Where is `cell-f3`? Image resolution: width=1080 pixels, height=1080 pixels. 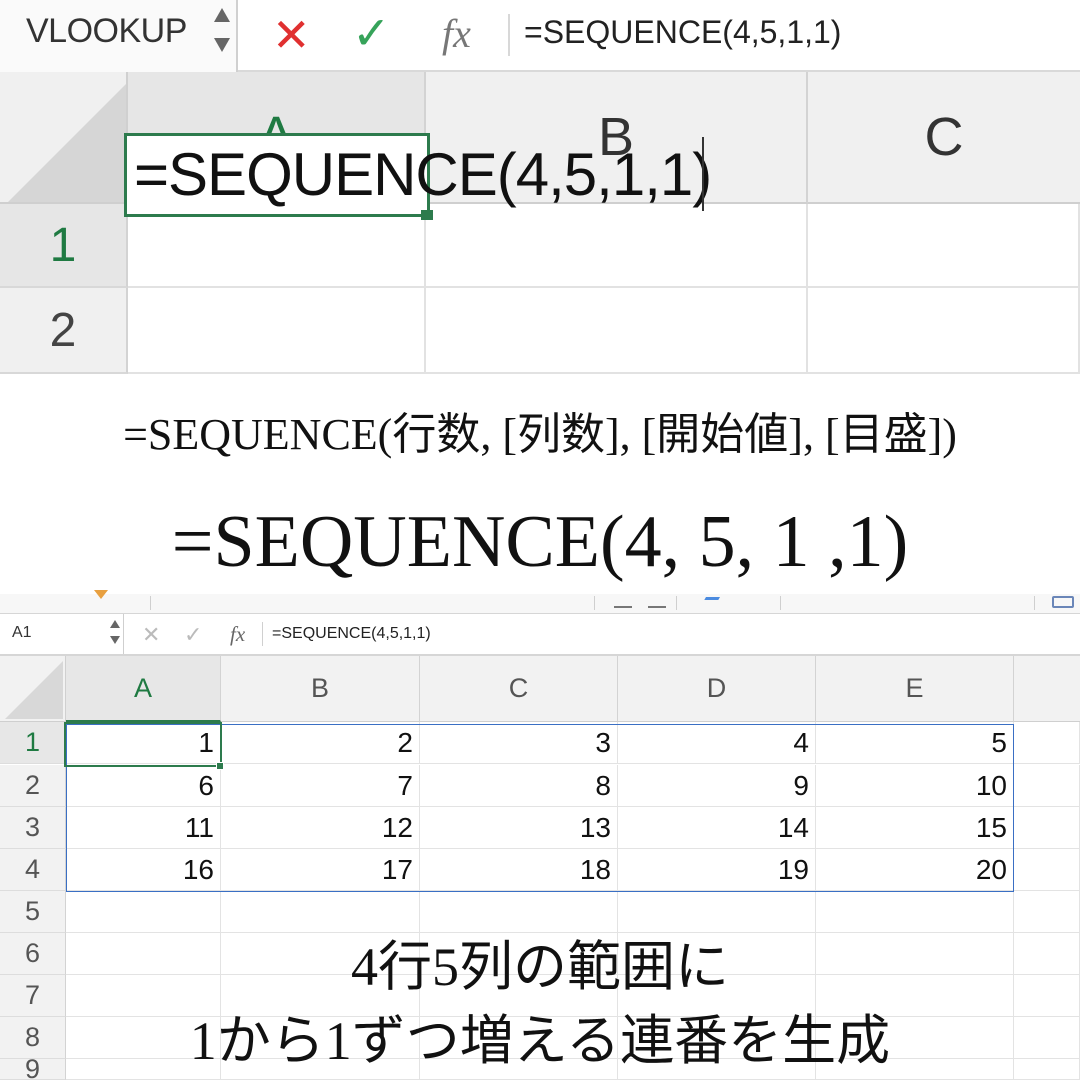 cell-f3 is located at coordinates (1047, 828).